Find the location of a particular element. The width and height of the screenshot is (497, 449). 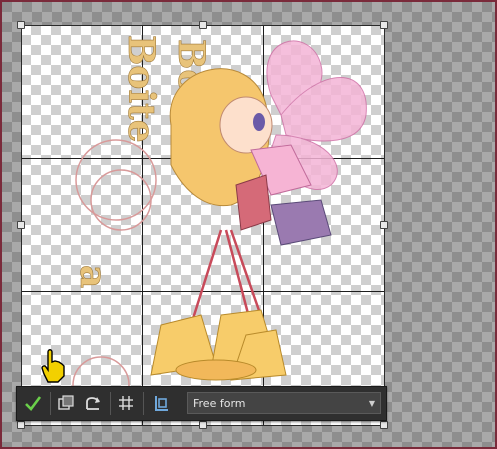

rotate-icon is located at coordinates (93, 403).